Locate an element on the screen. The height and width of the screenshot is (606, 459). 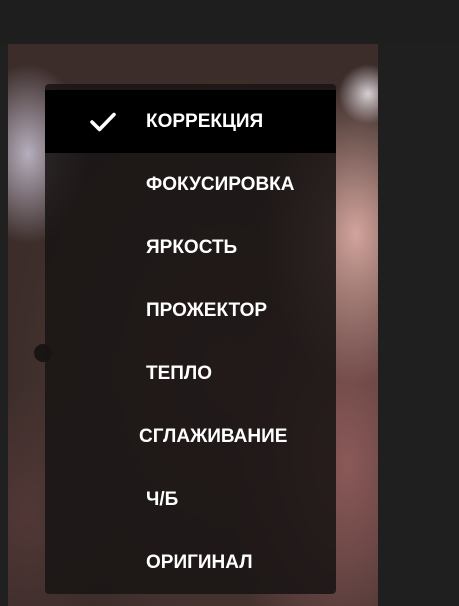
menu-item-label: ПРОЖЕКТОР is located at coordinates (207, 310).